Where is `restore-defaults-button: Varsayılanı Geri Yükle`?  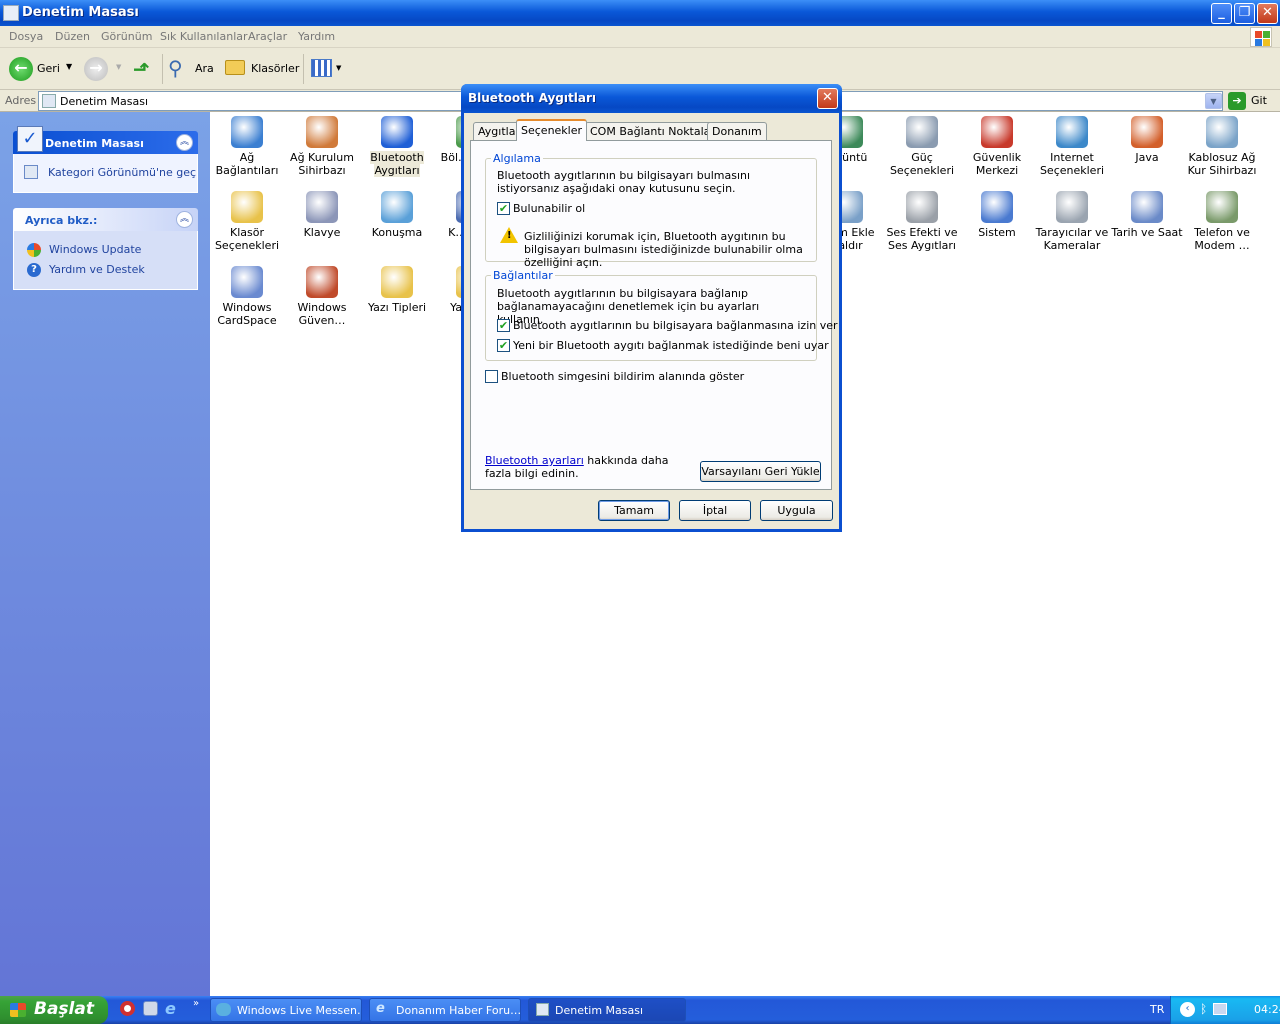 restore-defaults-button: Varsayılanı Geri Yükle is located at coordinates (760, 471).